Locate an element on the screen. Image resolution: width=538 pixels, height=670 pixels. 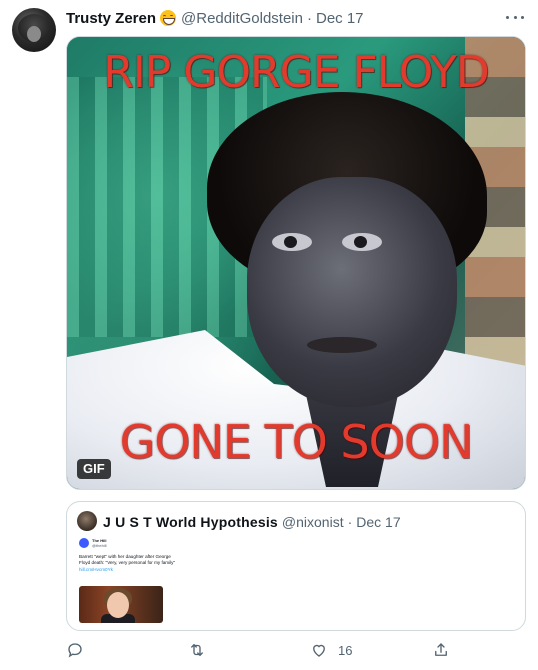
reply-button is located at coordinates (75, 650).